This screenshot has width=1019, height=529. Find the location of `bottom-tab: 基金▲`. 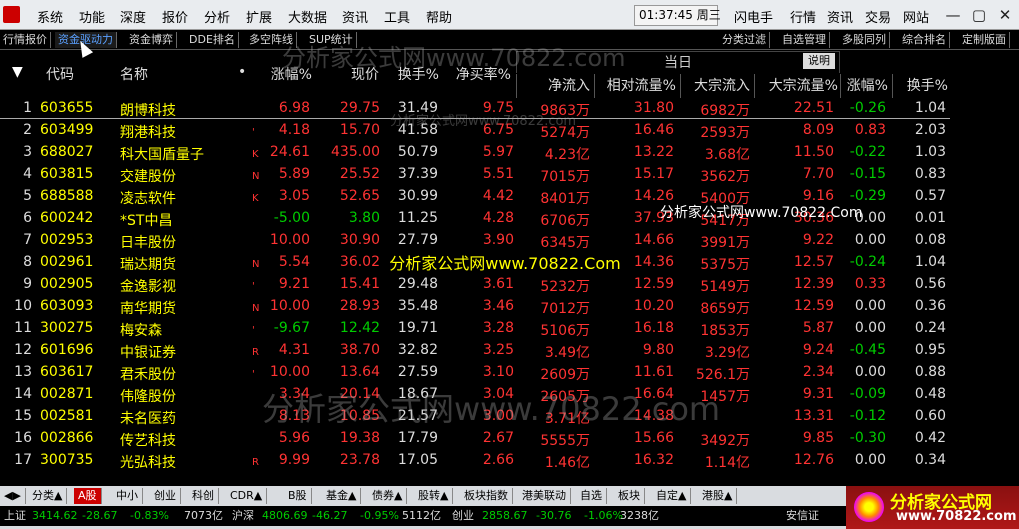

bottom-tab: 基金▲ is located at coordinates (342, 496).